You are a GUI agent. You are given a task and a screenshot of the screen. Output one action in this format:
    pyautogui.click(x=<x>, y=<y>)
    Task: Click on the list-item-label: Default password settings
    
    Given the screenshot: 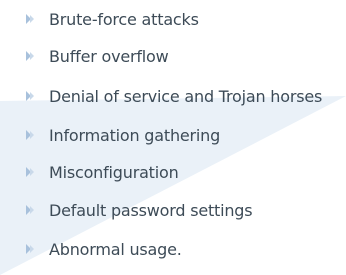 What is the action you would take?
    pyautogui.click(x=151, y=210)
    